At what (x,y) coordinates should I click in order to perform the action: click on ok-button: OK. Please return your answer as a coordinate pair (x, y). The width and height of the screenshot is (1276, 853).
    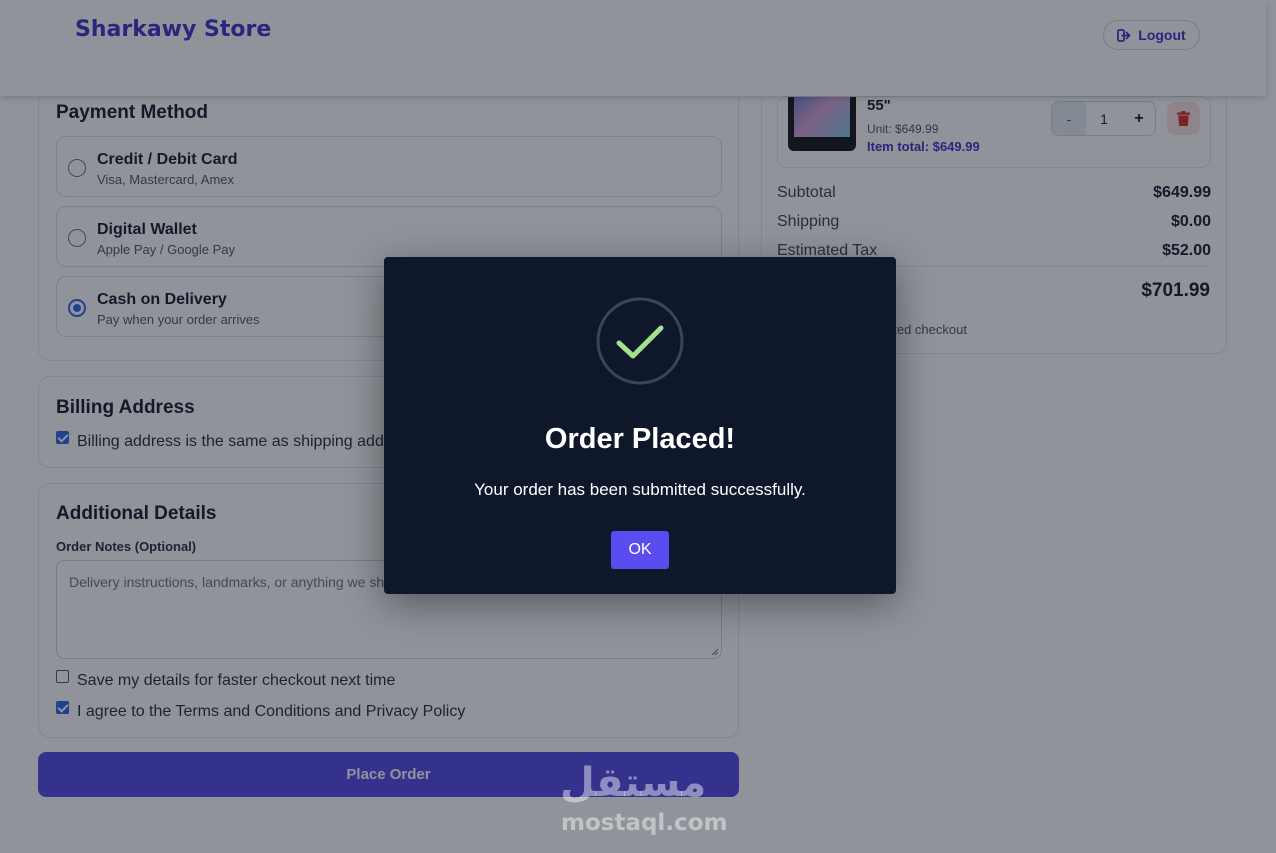
    Looking at the image, I should click on (640, 550).